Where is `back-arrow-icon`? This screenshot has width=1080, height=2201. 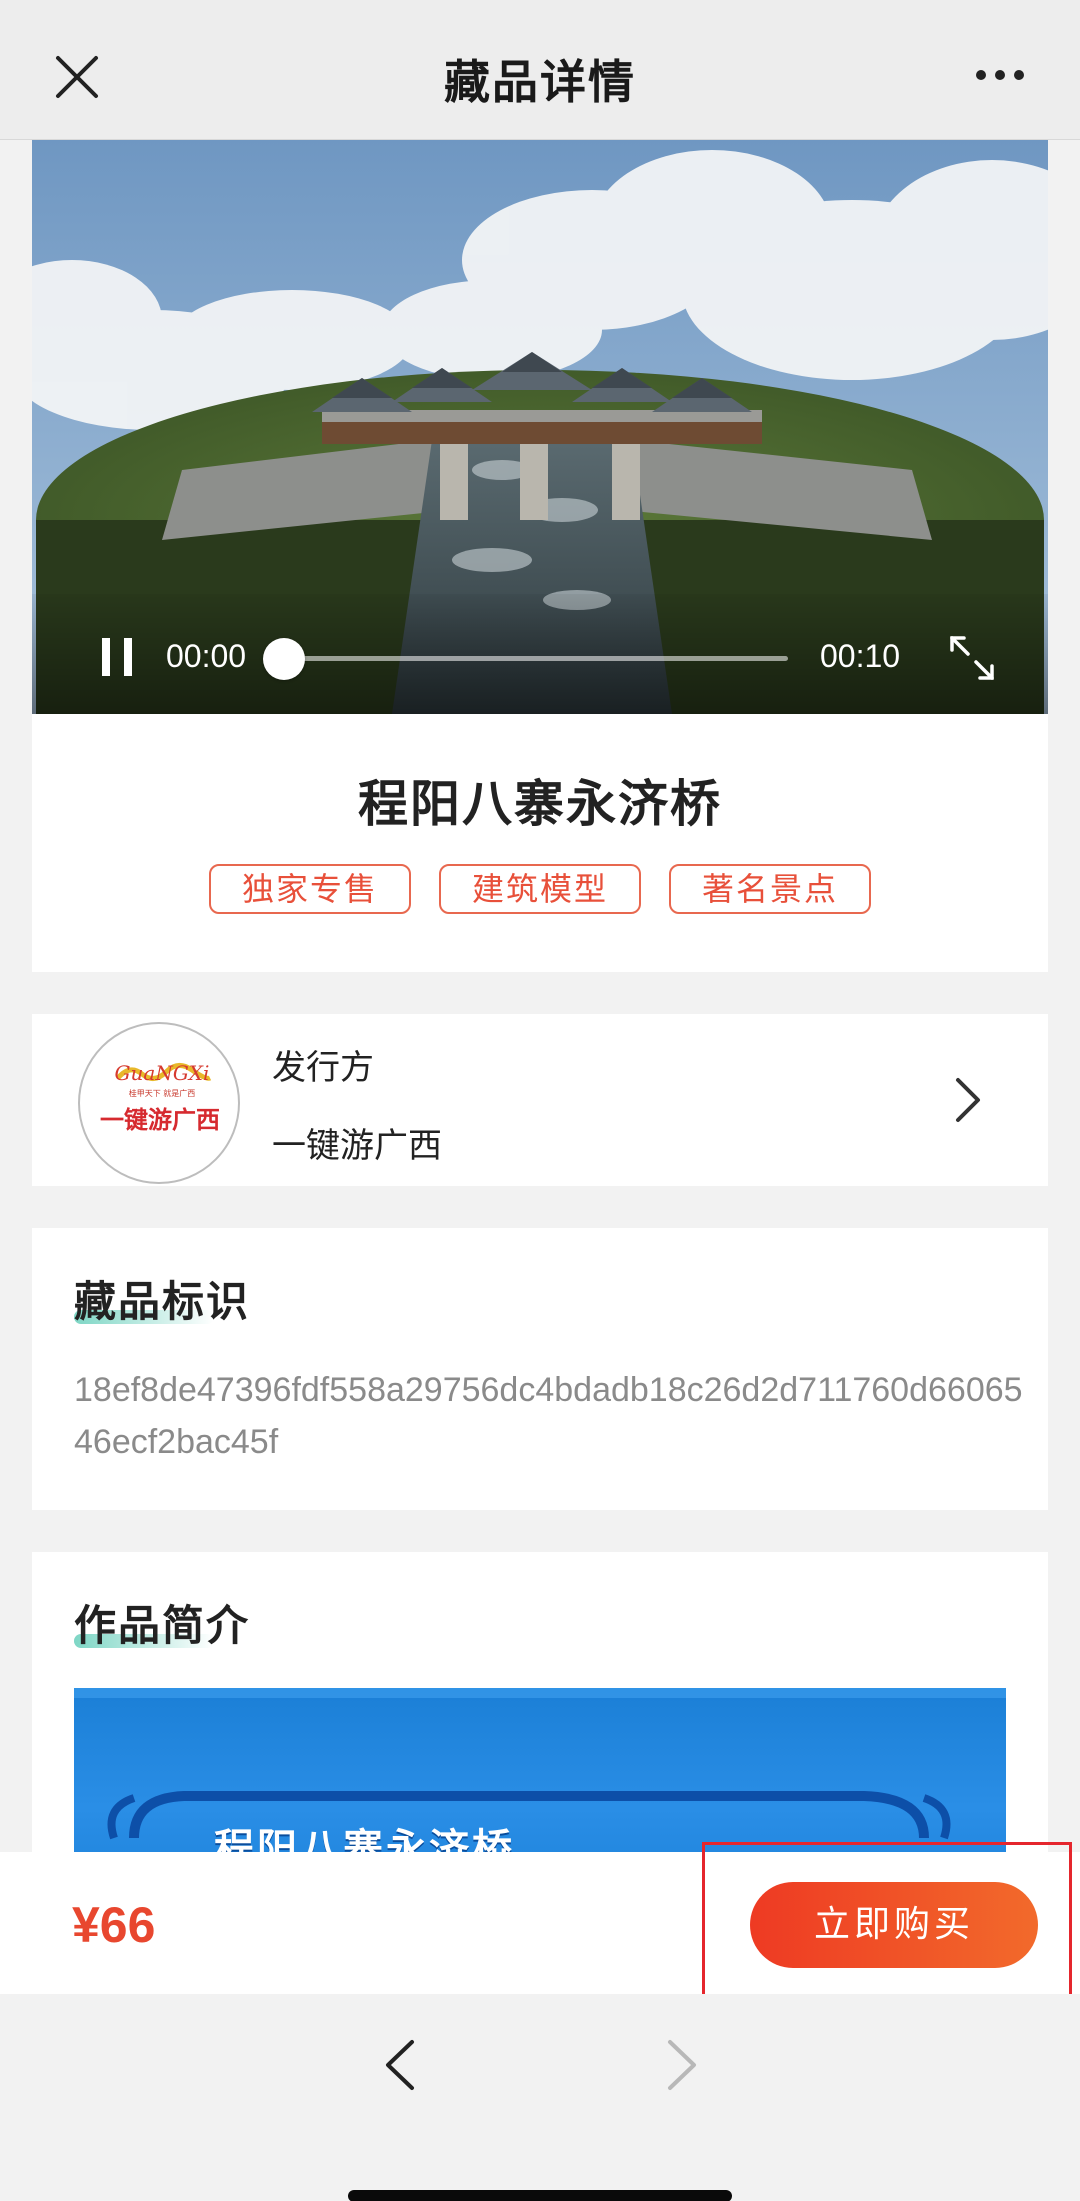
back-arrow-icon is located at coordinates (400, 2065).